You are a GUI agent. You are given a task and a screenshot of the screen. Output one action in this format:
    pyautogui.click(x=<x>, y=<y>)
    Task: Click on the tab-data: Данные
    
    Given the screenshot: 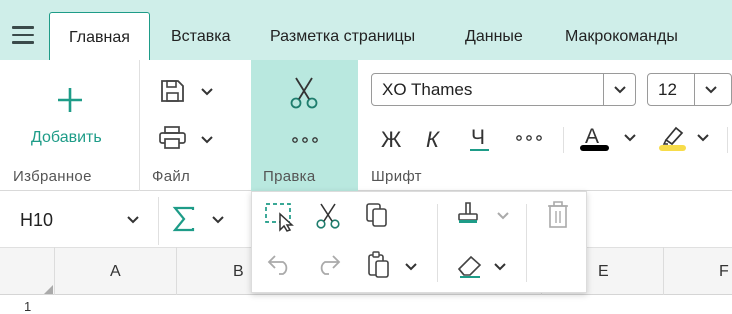 What is the action you would take?
    pyautogui.click(x=494, y=36)
    